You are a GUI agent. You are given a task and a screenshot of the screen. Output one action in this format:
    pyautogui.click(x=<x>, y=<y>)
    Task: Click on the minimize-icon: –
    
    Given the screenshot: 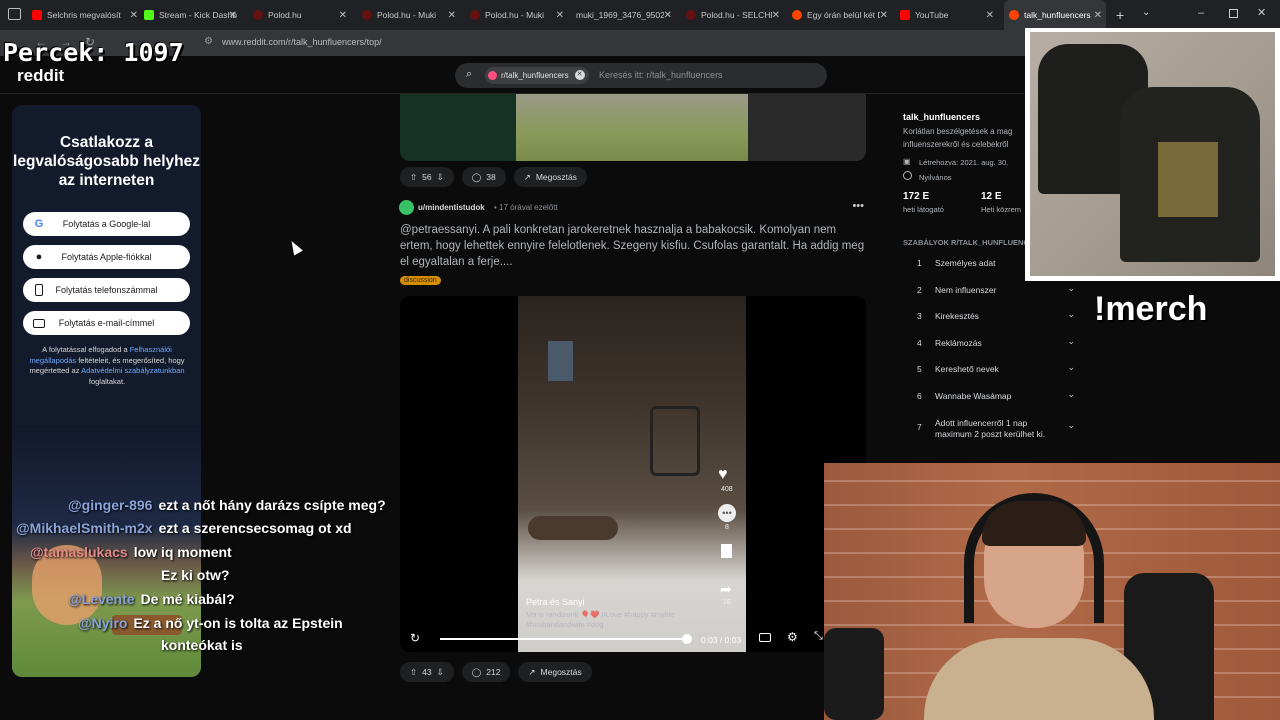 What is the action you would take?
    pyautogui.click(x=1201, y=13)
    